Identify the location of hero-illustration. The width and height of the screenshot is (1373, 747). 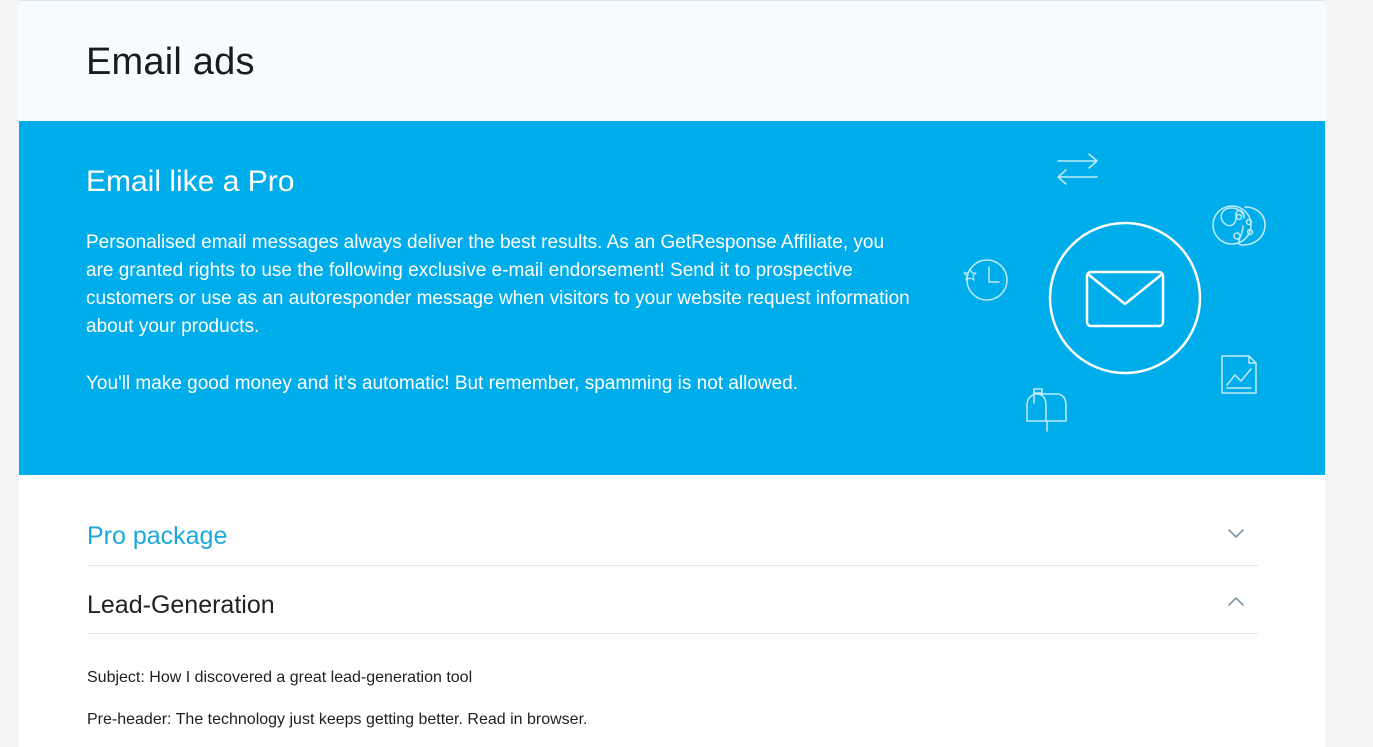
(1114, 292).